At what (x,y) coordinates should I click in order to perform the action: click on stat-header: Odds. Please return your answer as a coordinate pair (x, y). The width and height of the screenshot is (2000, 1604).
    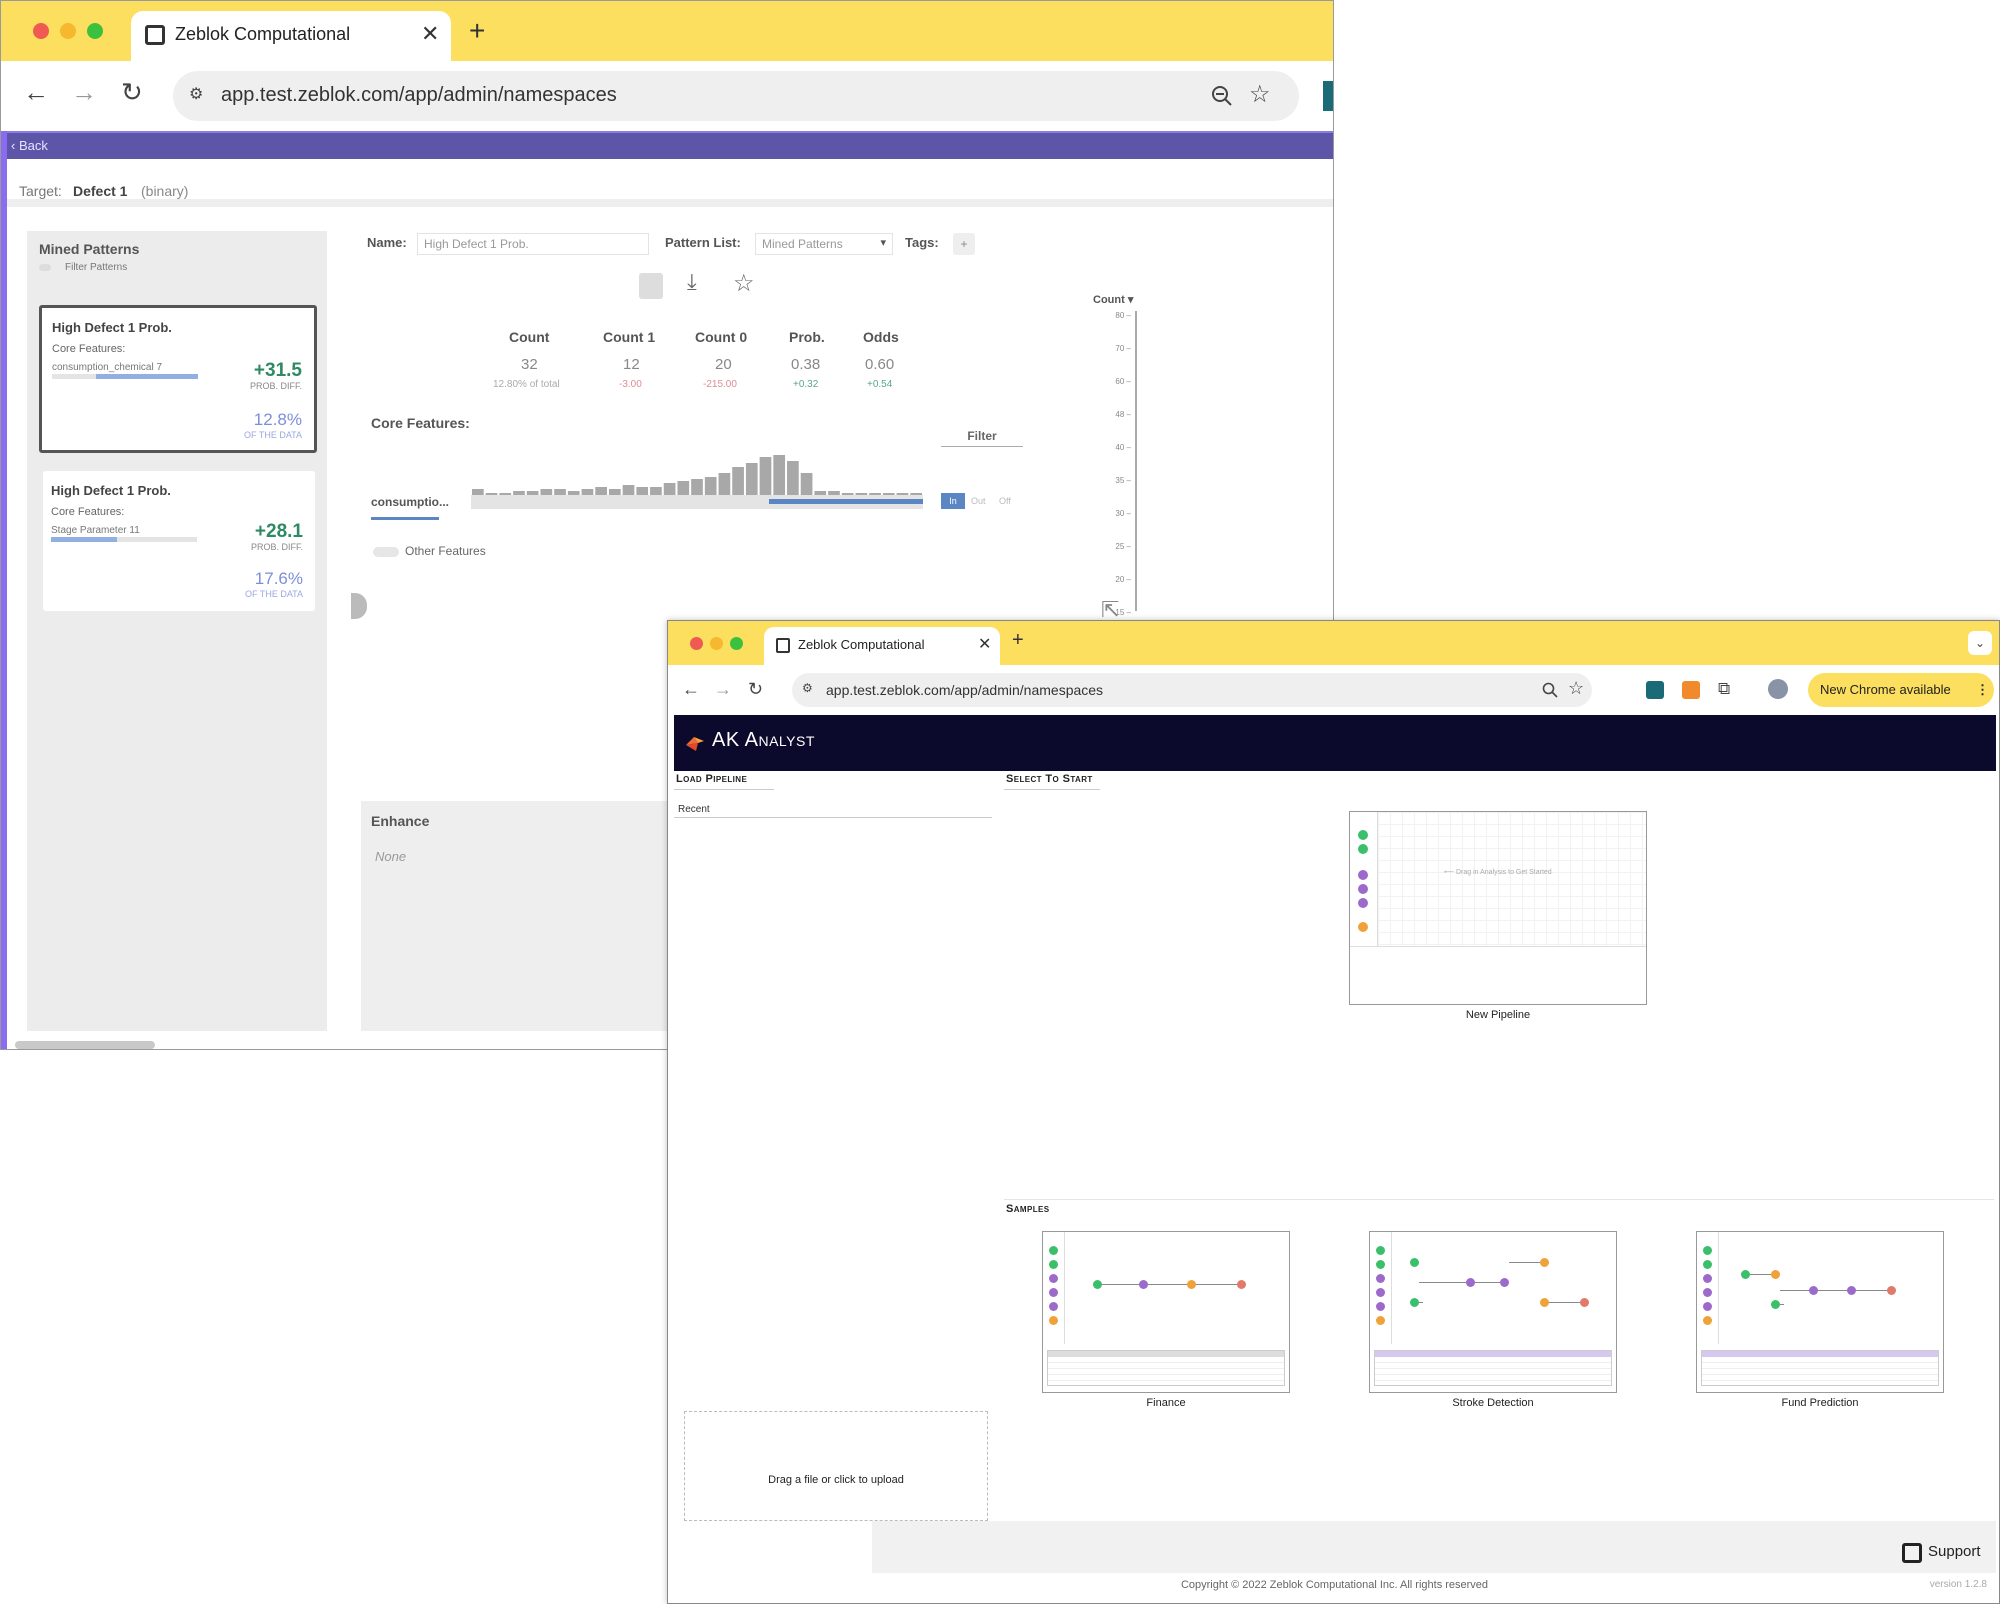
    Looking at the image, I should click on (881, 337).